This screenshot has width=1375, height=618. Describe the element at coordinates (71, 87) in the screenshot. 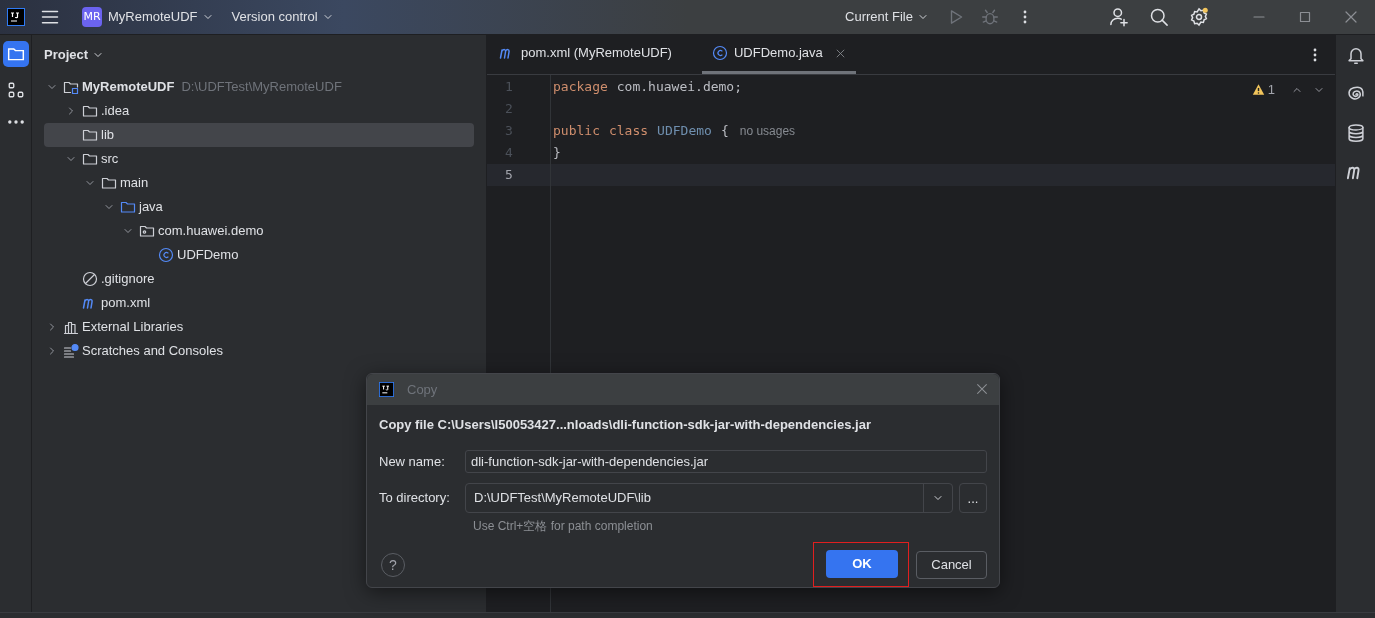

I see `module-folder-icon` at that location.